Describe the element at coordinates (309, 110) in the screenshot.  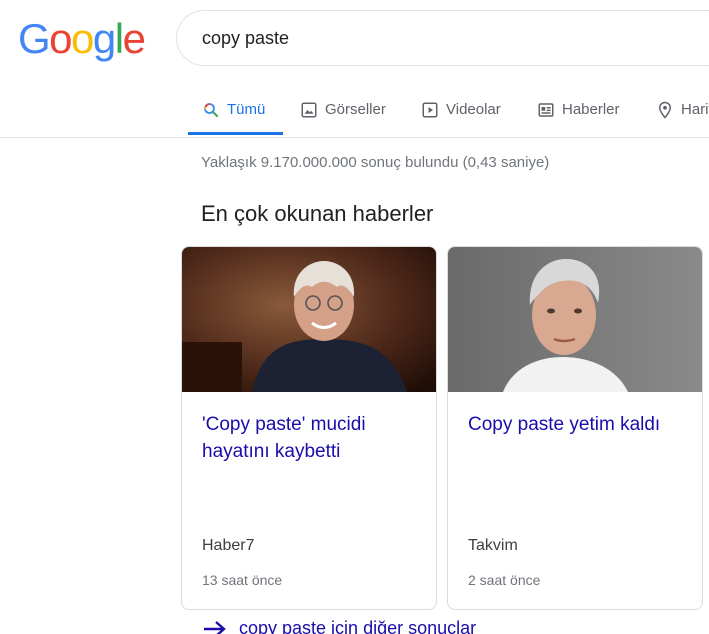
I see `image-icon` at that location.